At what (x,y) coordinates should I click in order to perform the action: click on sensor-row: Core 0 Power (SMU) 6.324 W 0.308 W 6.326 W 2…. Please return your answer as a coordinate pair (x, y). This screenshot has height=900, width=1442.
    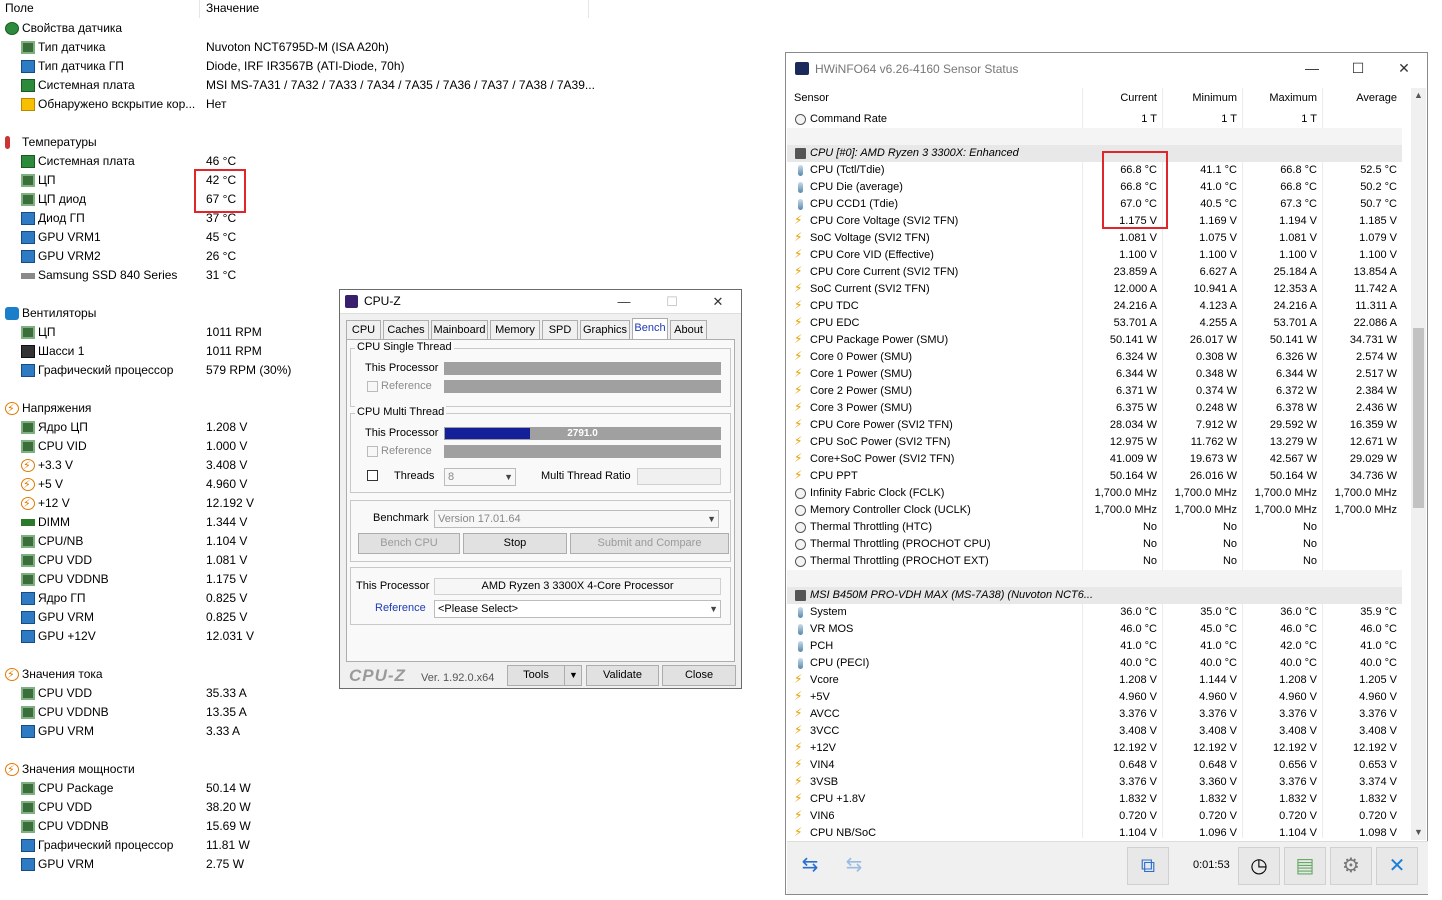
    Looking at the image, I should click on (1094, 357).